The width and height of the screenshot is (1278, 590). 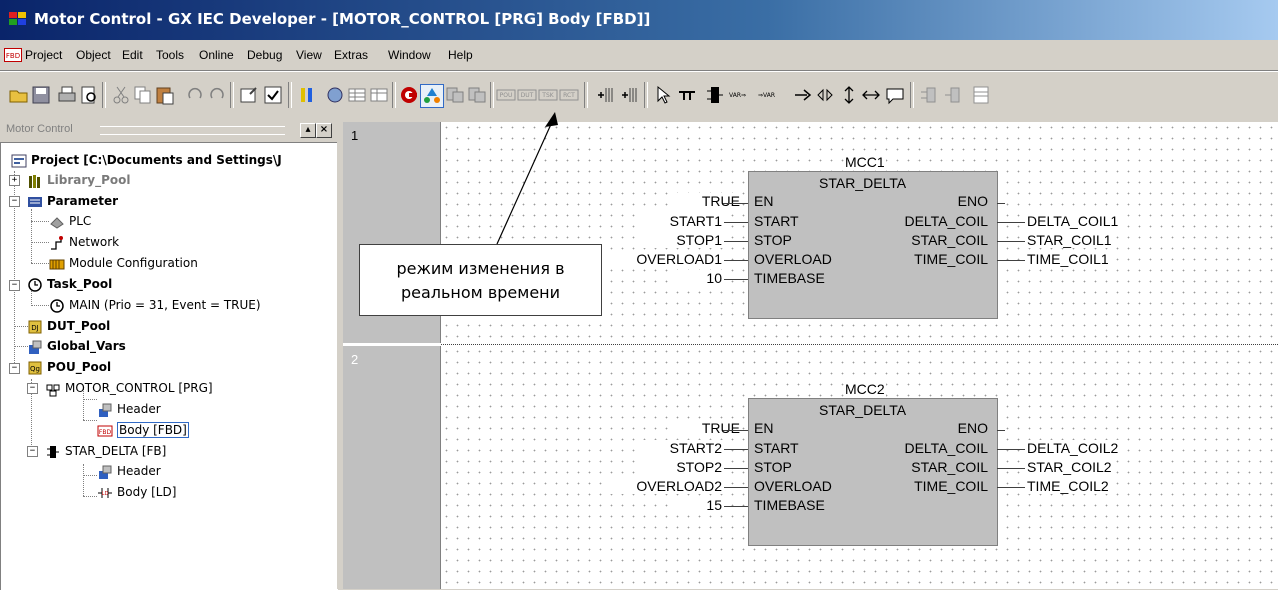 What do you see at coordinates (43, 55) in the screenshot?
I see `menu-project: Project` at bounding box center [43, 55].